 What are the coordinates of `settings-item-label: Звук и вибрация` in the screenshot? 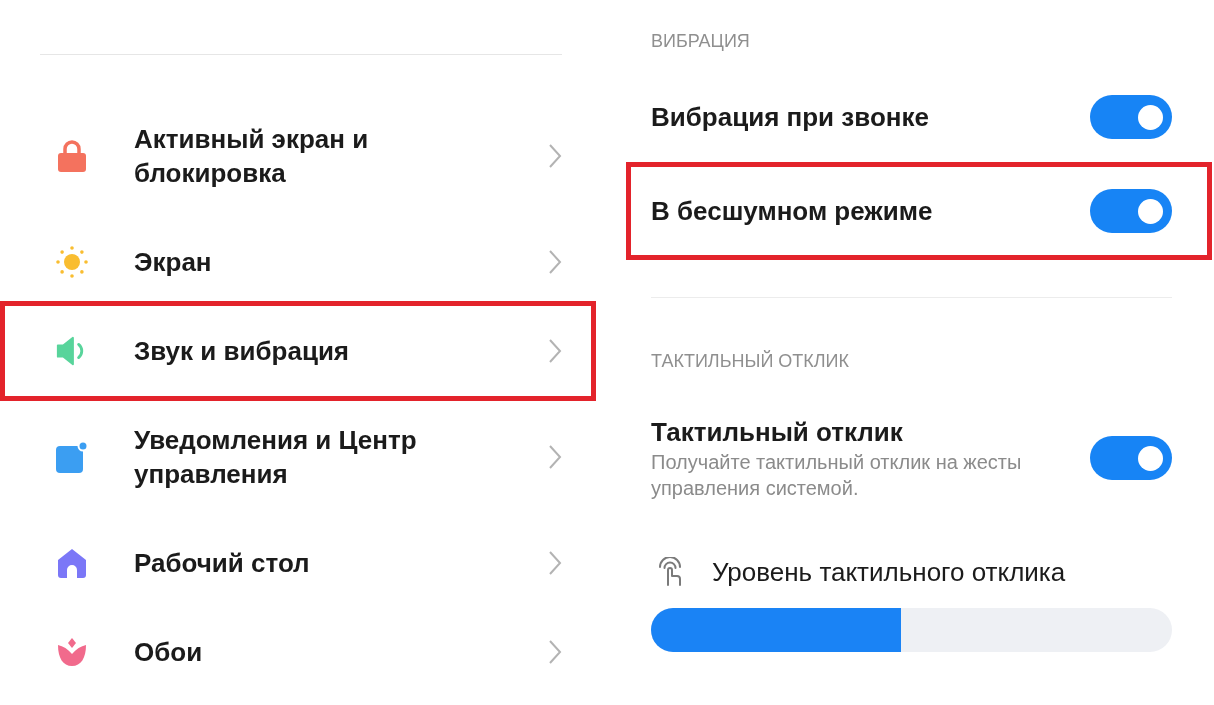 It's located at (242, 350).